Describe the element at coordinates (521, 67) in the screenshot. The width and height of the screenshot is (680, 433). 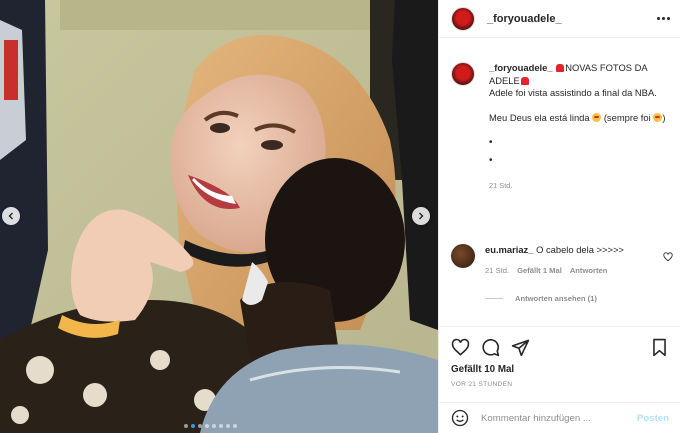
I see `caption-username: _foryouadele_` at that location.